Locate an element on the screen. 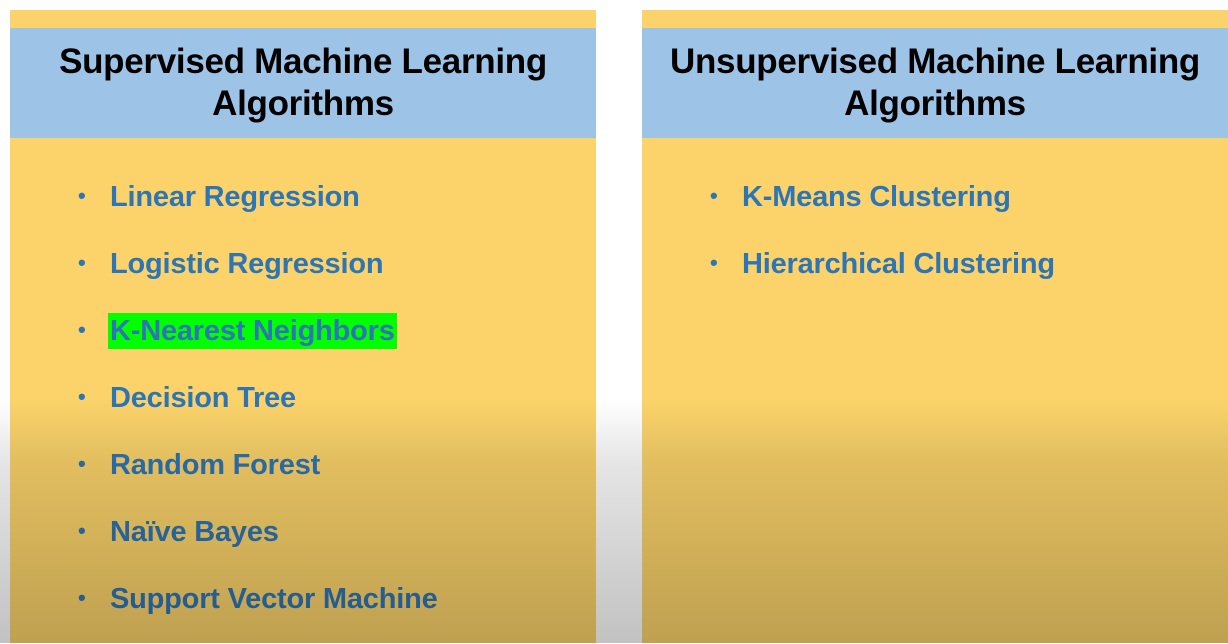  list-item-label: Logistic Regression is located at coordinates (247, 264).